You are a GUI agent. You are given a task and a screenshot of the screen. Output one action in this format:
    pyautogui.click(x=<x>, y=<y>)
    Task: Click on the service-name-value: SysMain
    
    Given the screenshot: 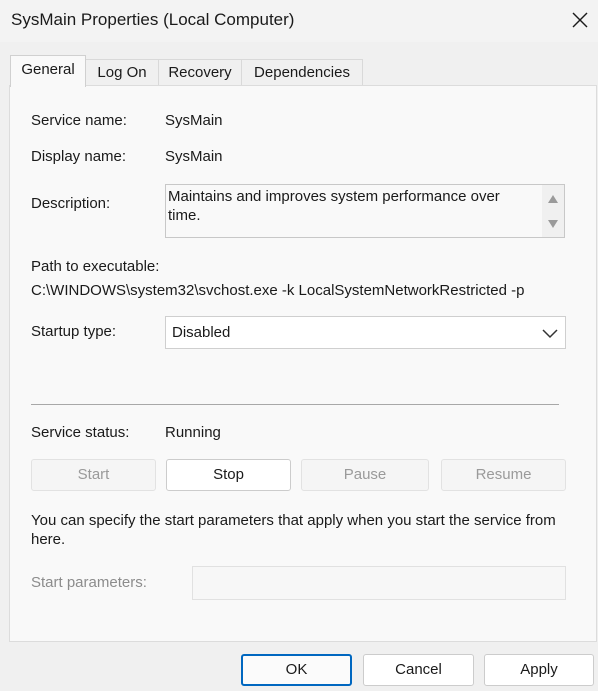 What is the action you would take?
    pyautogui.click(x=194, y=120)
    